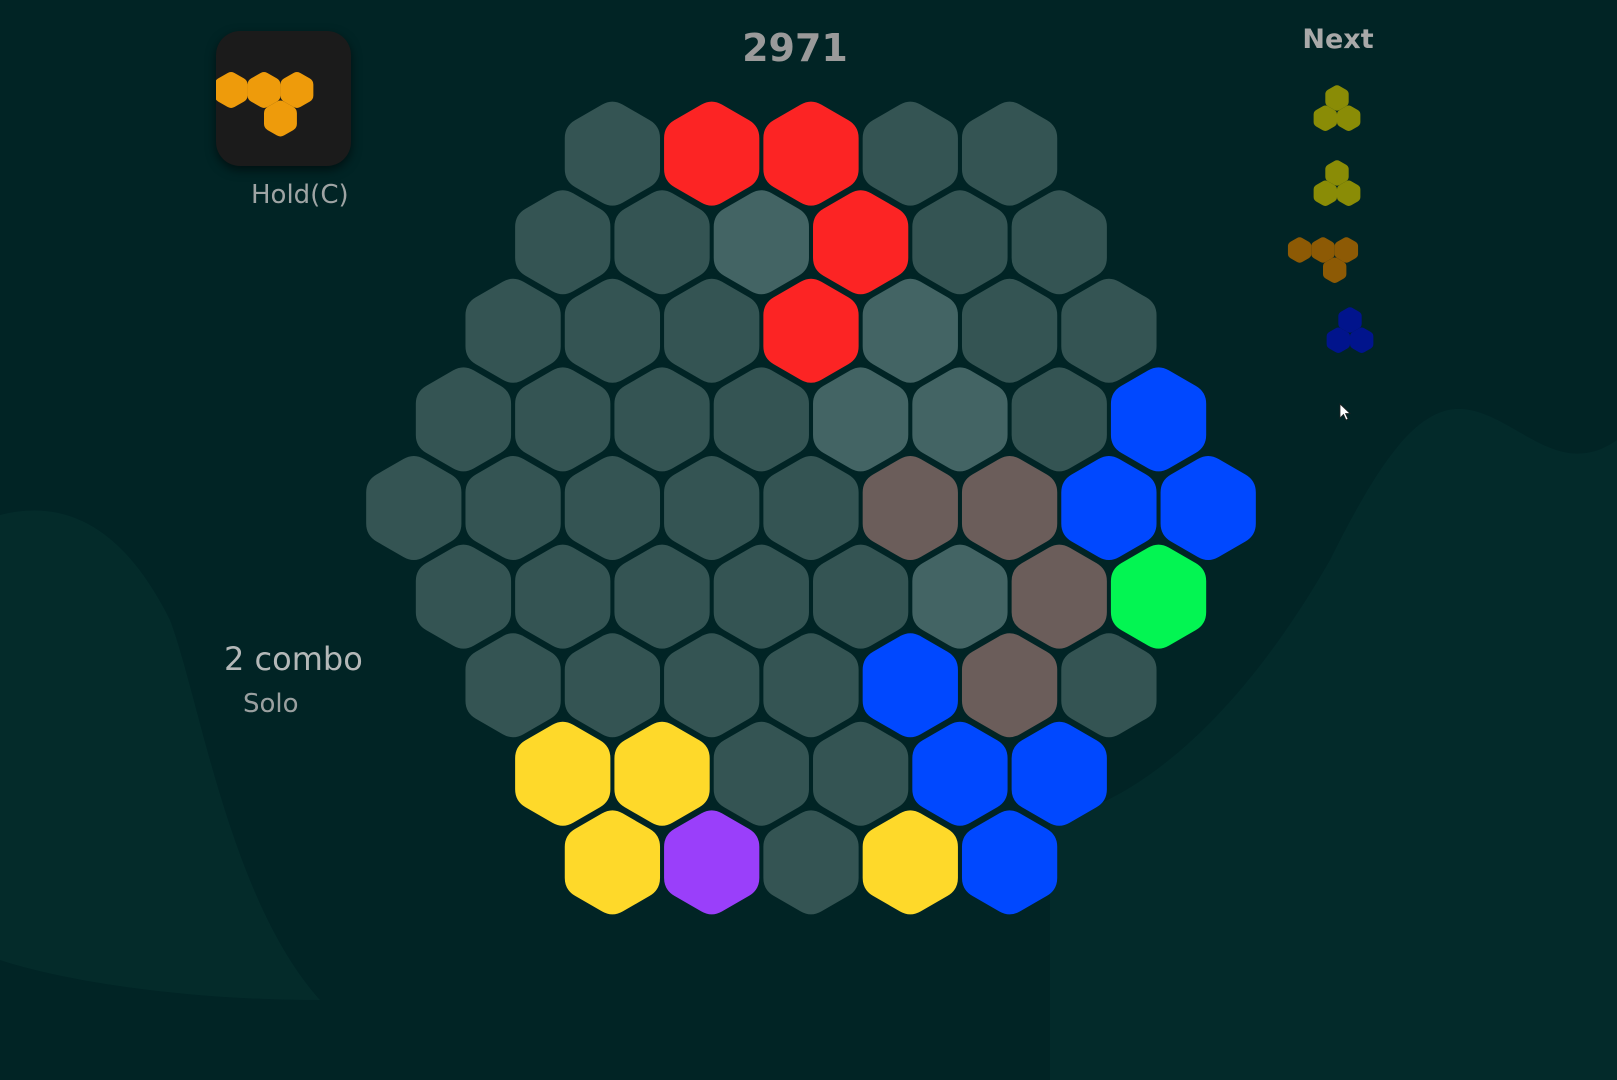  What do you see at coordinates (271, 704) in the screenshot?
I see `game-mode-label: Solo` at bounding box center [271, 704].